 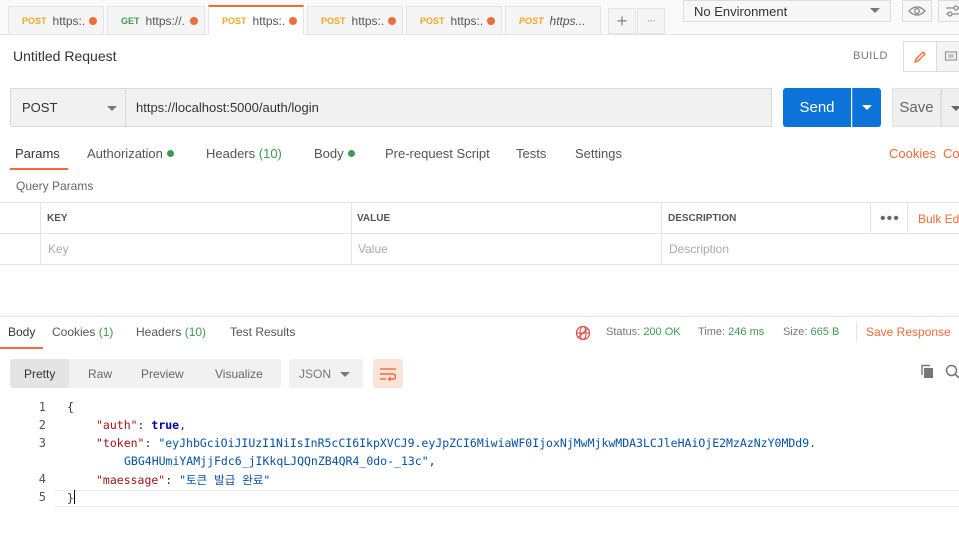 I want to click on response-format-select: JSON, so click(x=326, y=373).